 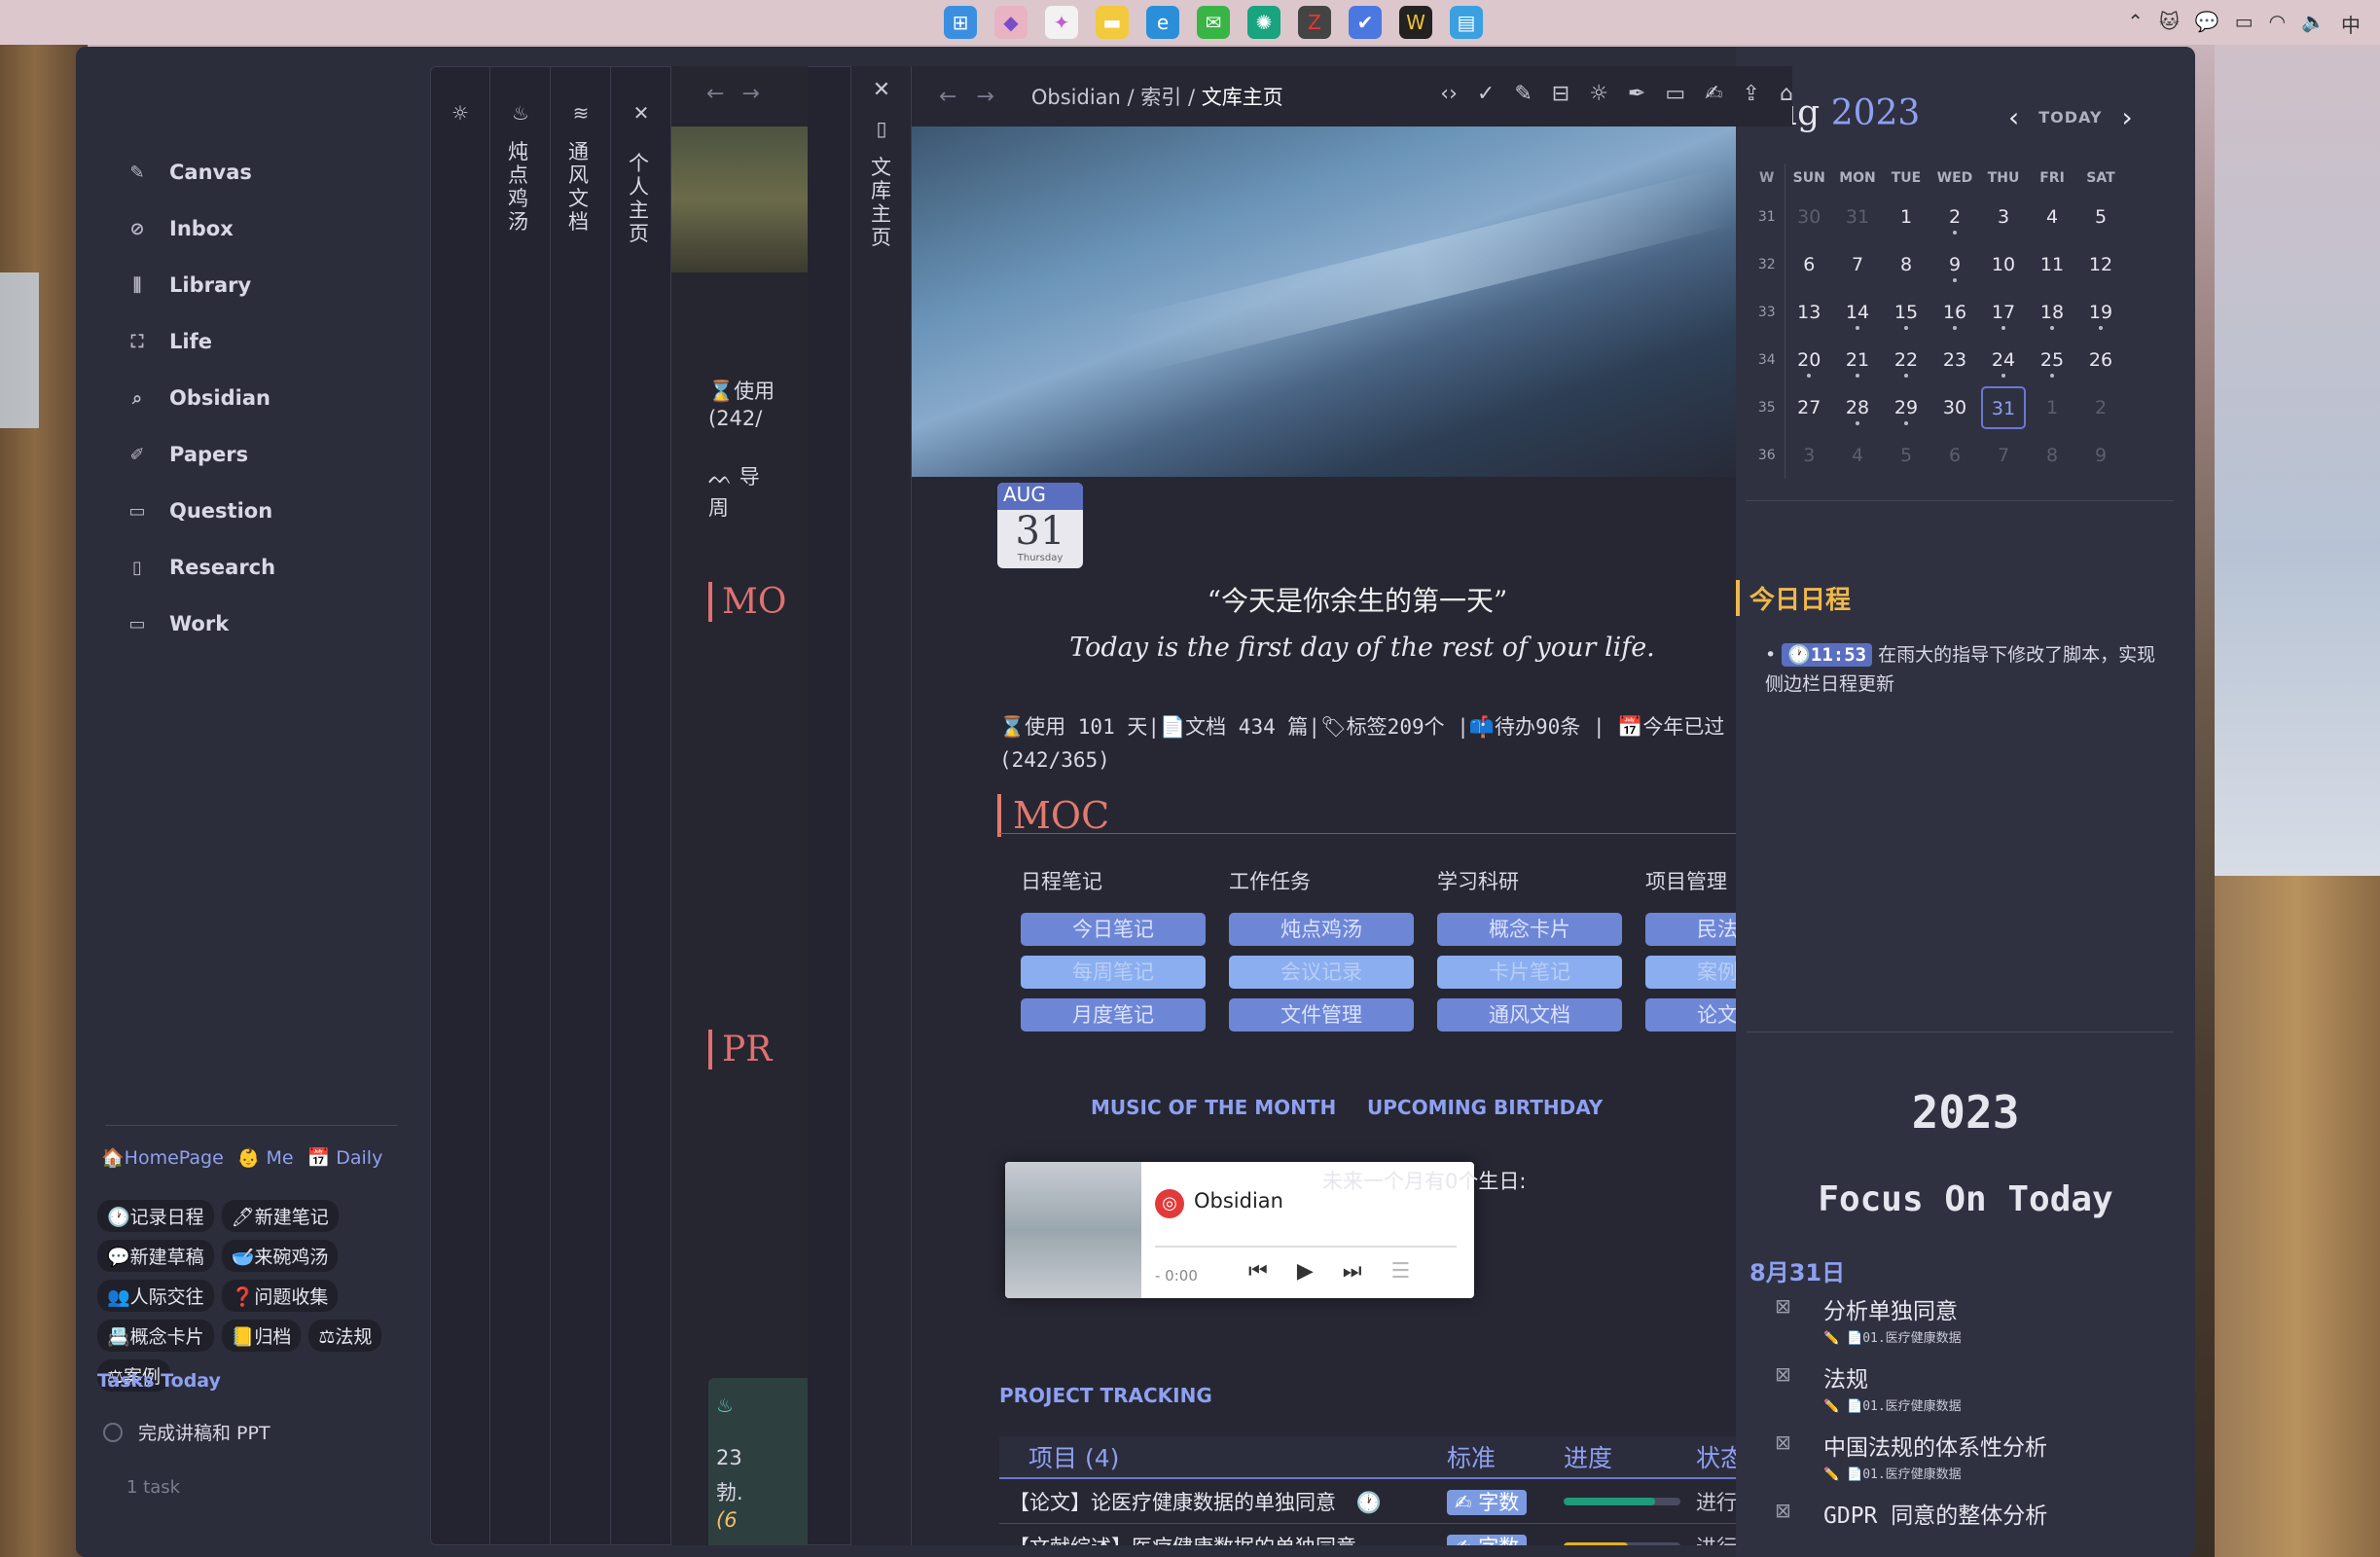 What do you see at coordinates (1598, 94) in the screenshot?
I see `lightbulb-icon: ☼` at bounding box center [1598, 94].